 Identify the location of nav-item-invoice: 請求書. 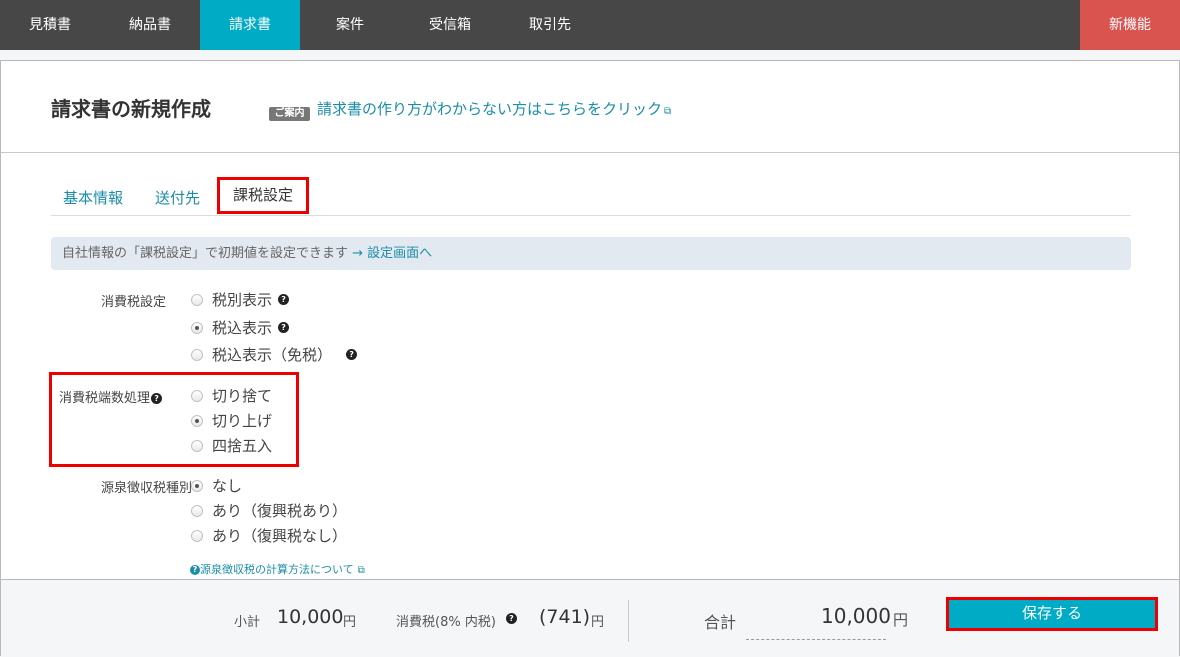
(250, 25).